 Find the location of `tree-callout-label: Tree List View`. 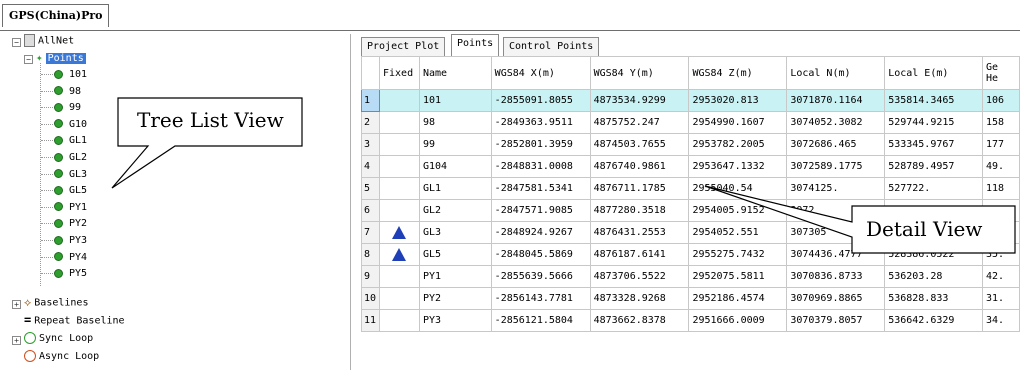

tree-callout-label: Tree List View is located at coordinates (210, 120).